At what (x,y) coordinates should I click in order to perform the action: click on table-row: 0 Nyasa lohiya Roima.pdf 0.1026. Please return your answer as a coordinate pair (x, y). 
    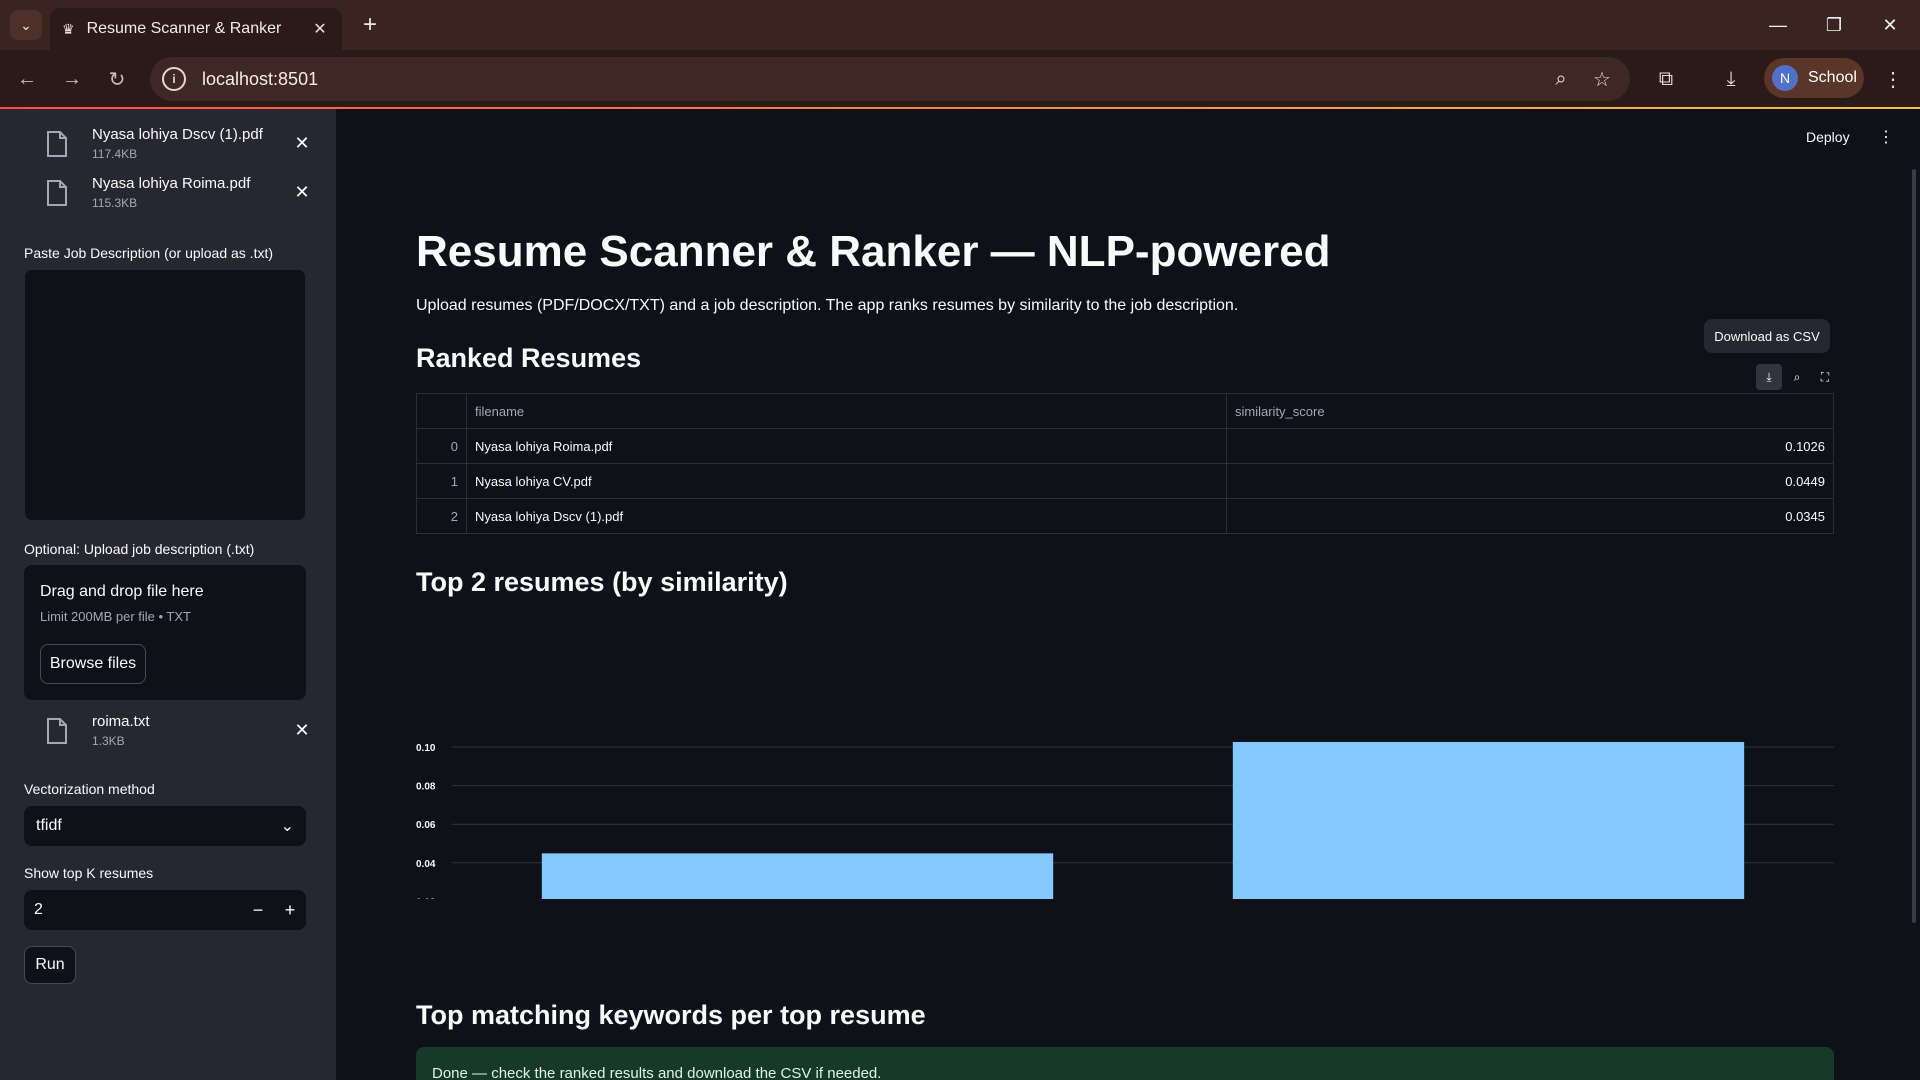
    Looking at the image, I should click on (1125, 446).